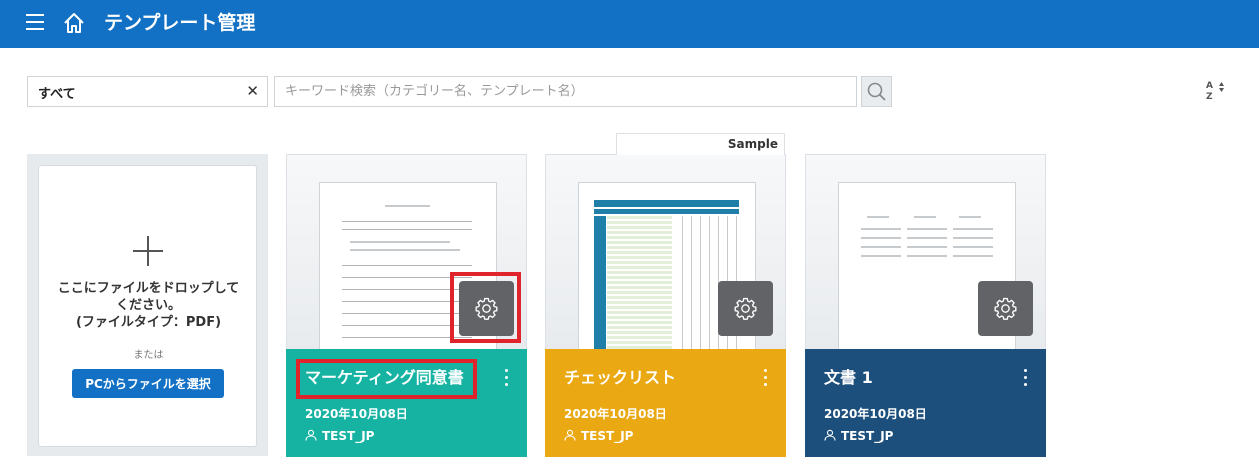 The width and height of the screenshot is (1259, 467). Describe the element at coordinates (629, 24) in the screenshot. I see `top-bar: テンプレート管理` at that location.